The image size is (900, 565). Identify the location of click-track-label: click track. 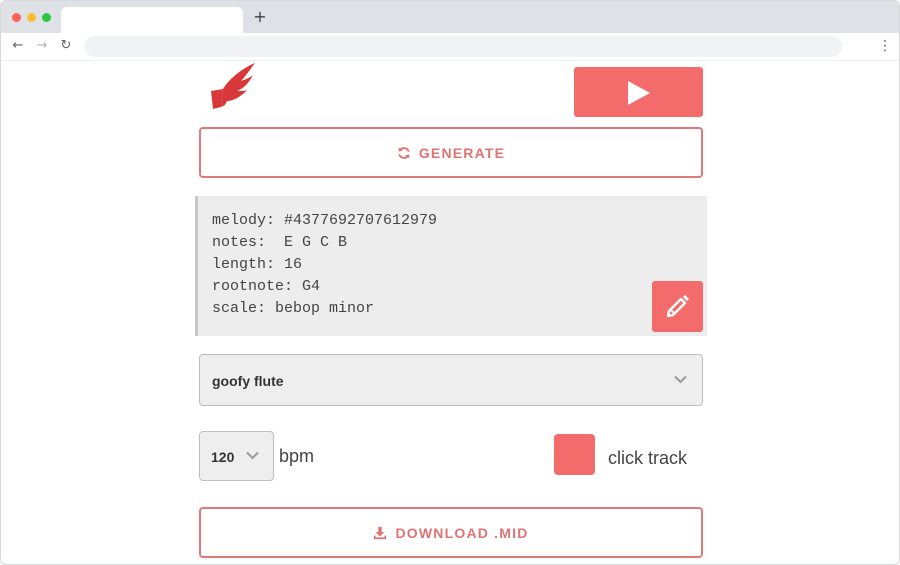
(648, 458).